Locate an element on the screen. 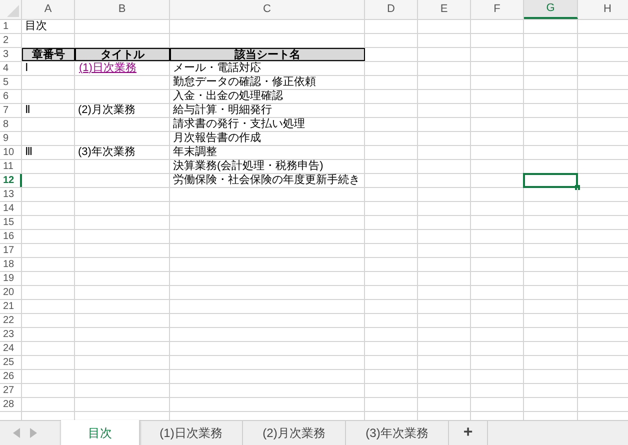 The height and width of the screenshot is (445, 628). column-header: C is located at coordinates (267, 9).